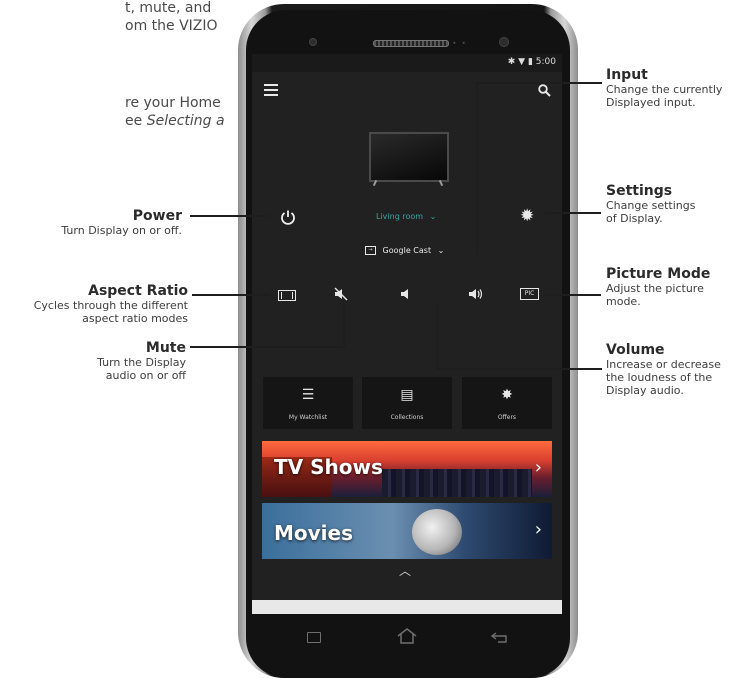 This screenshot has height=678, width=738. What do you see at coordinates (645, 390) in the screenshot?
I see `callout-desc: Display audio.` at bounding box center [645, 390].